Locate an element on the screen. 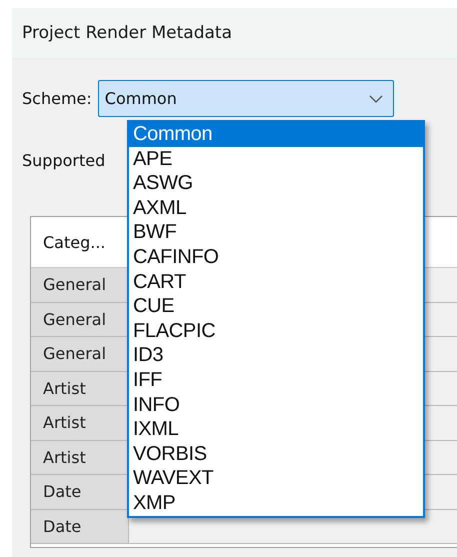  dropdown-option: IFF is located at coordinates (276, 380).